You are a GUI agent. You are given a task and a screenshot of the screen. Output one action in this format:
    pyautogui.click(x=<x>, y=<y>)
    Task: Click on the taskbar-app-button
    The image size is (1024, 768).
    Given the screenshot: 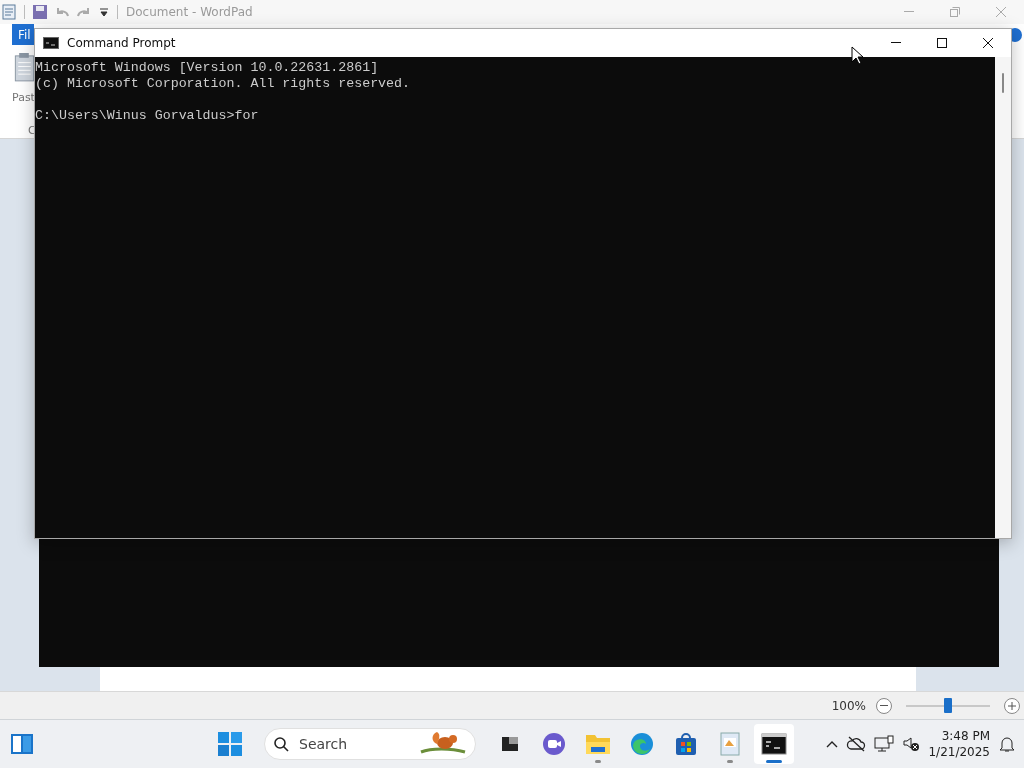 What is the action you would take?
    pyautogui.click(x=774, y=744)
    